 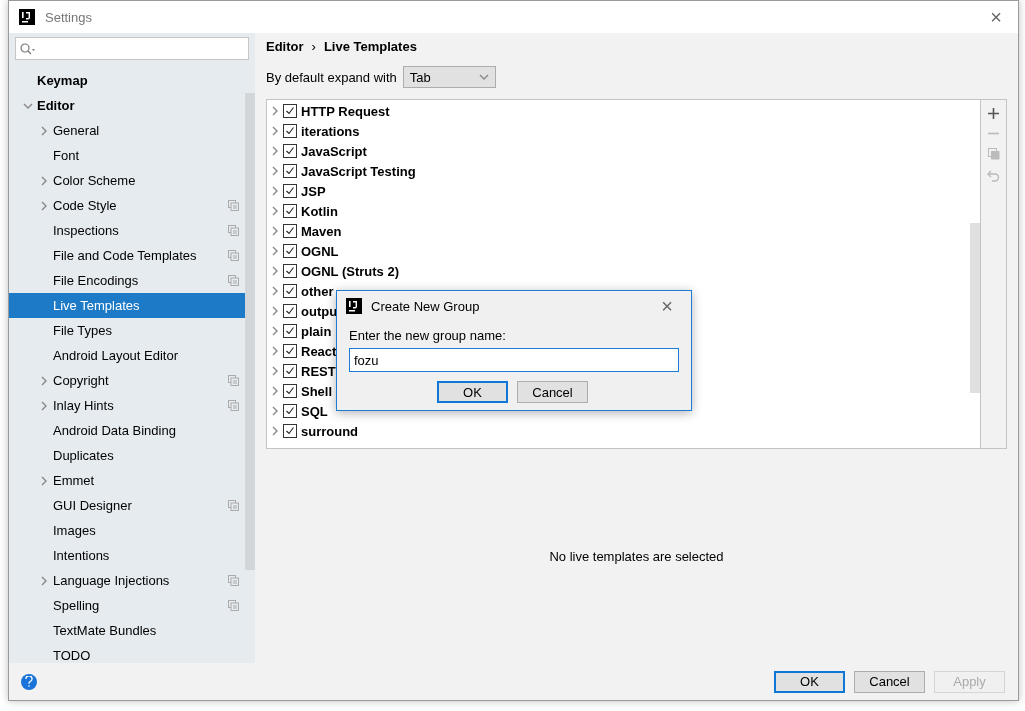 What do you see at coordinates (358, 171) in the screenshot?
I see `template-group-name: JavaScript Testing` at bounding box center [358, 171].